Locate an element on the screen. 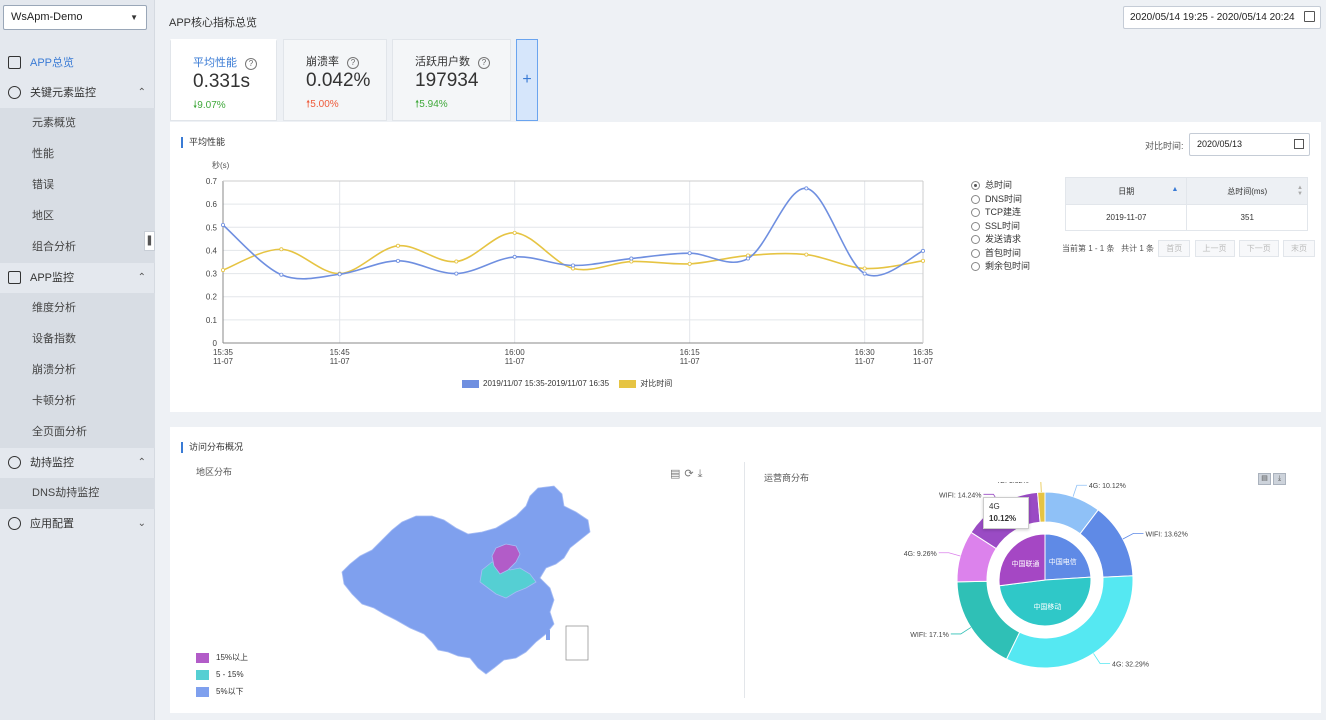 Image resolution: width=1326 pixels, height=720 pixels. date-range-picker: 2020/05/14 19:25 - 2020/05/14 20:24 is located at coordinates (1222, 17).